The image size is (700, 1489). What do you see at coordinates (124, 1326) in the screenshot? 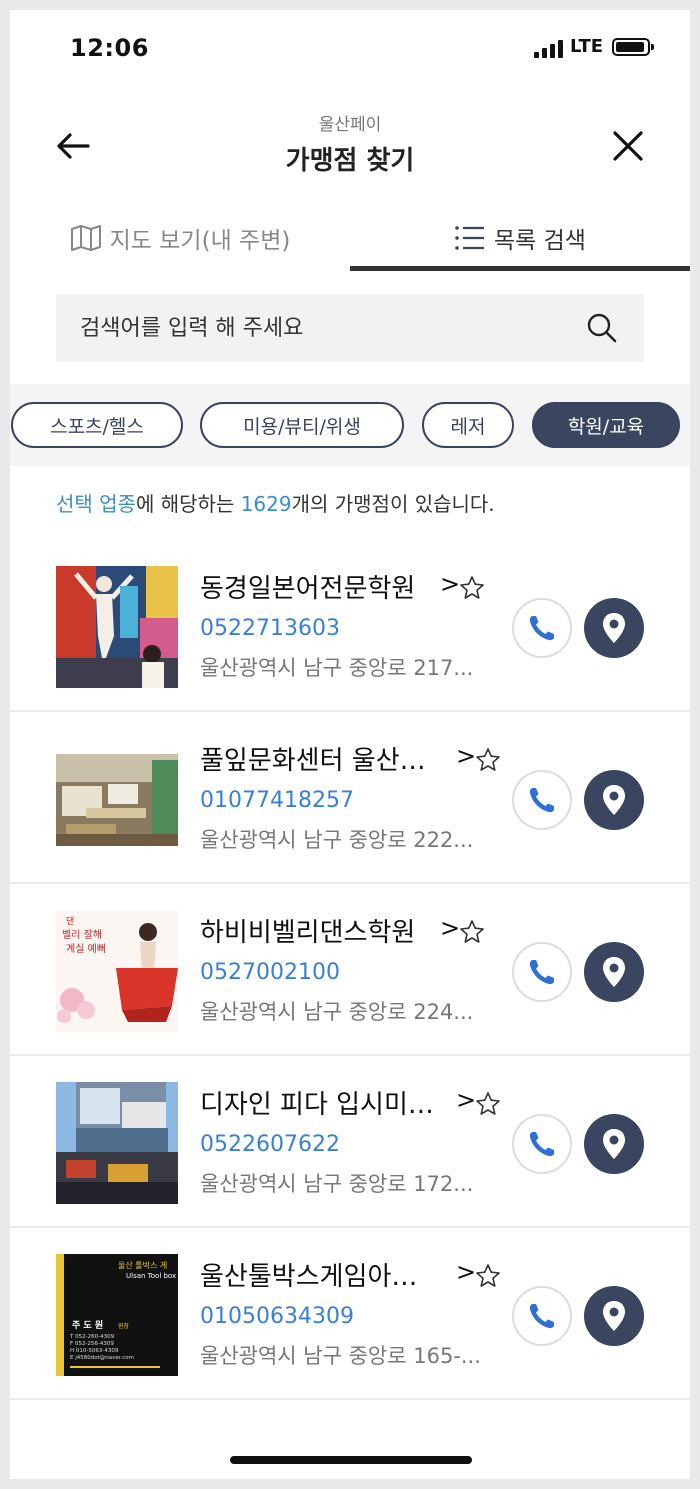
I see `thumb-text: 원장` at bounding box center [124, 1326].